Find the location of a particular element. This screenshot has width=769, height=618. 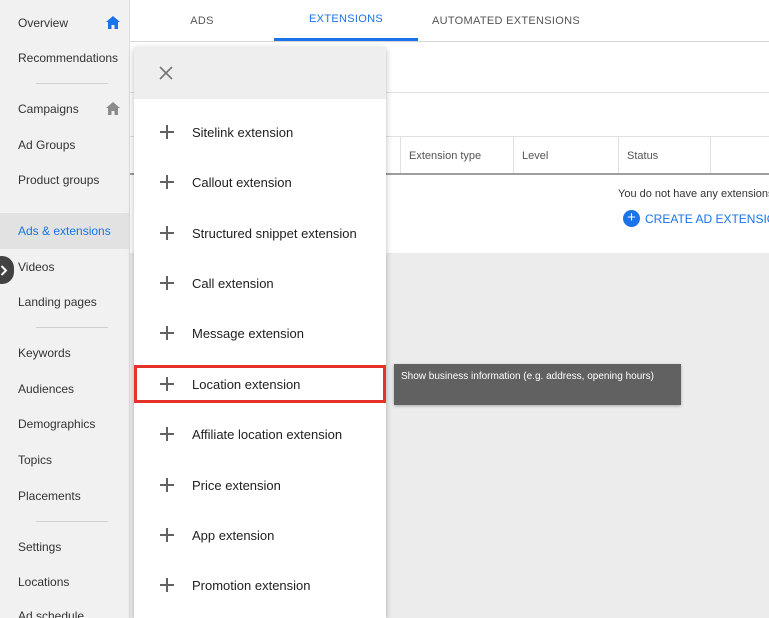

tab-bar: ADS EXTENSIONS AUTOMATED EXTENSIONS is located at coordinates (449, 21).